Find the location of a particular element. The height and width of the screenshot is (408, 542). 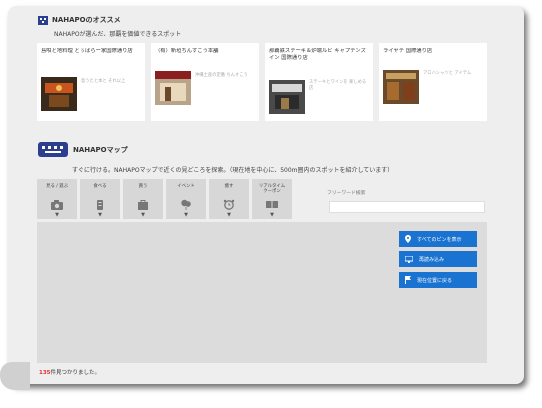

monitor-icon is located at coordinates (409, 259).